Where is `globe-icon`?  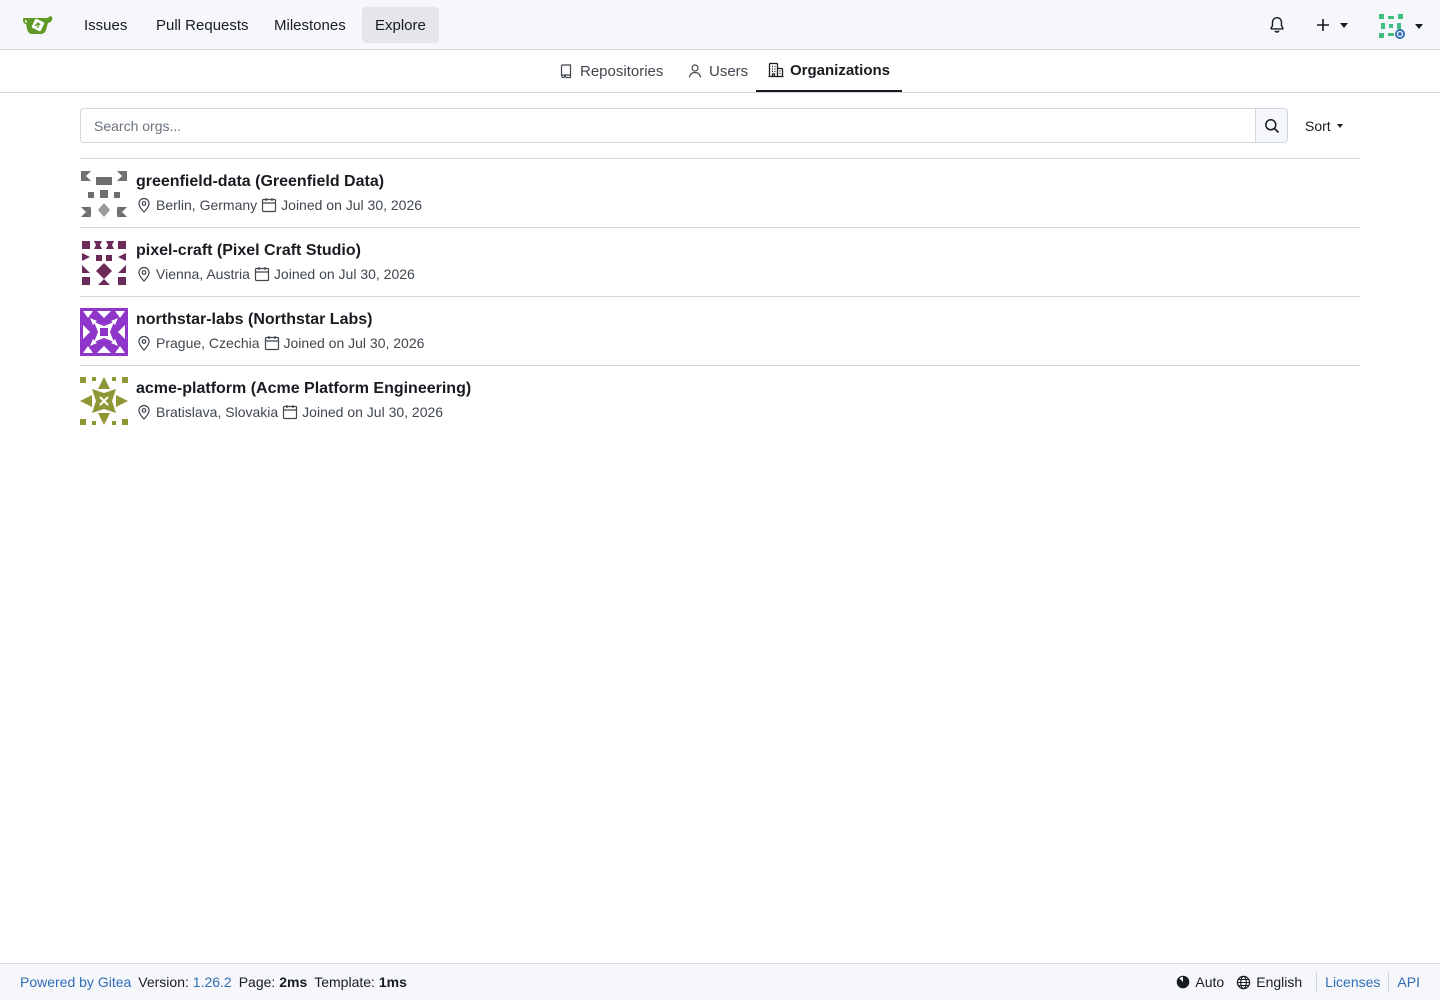 globe-icon is located at coordinates (1244, 982).